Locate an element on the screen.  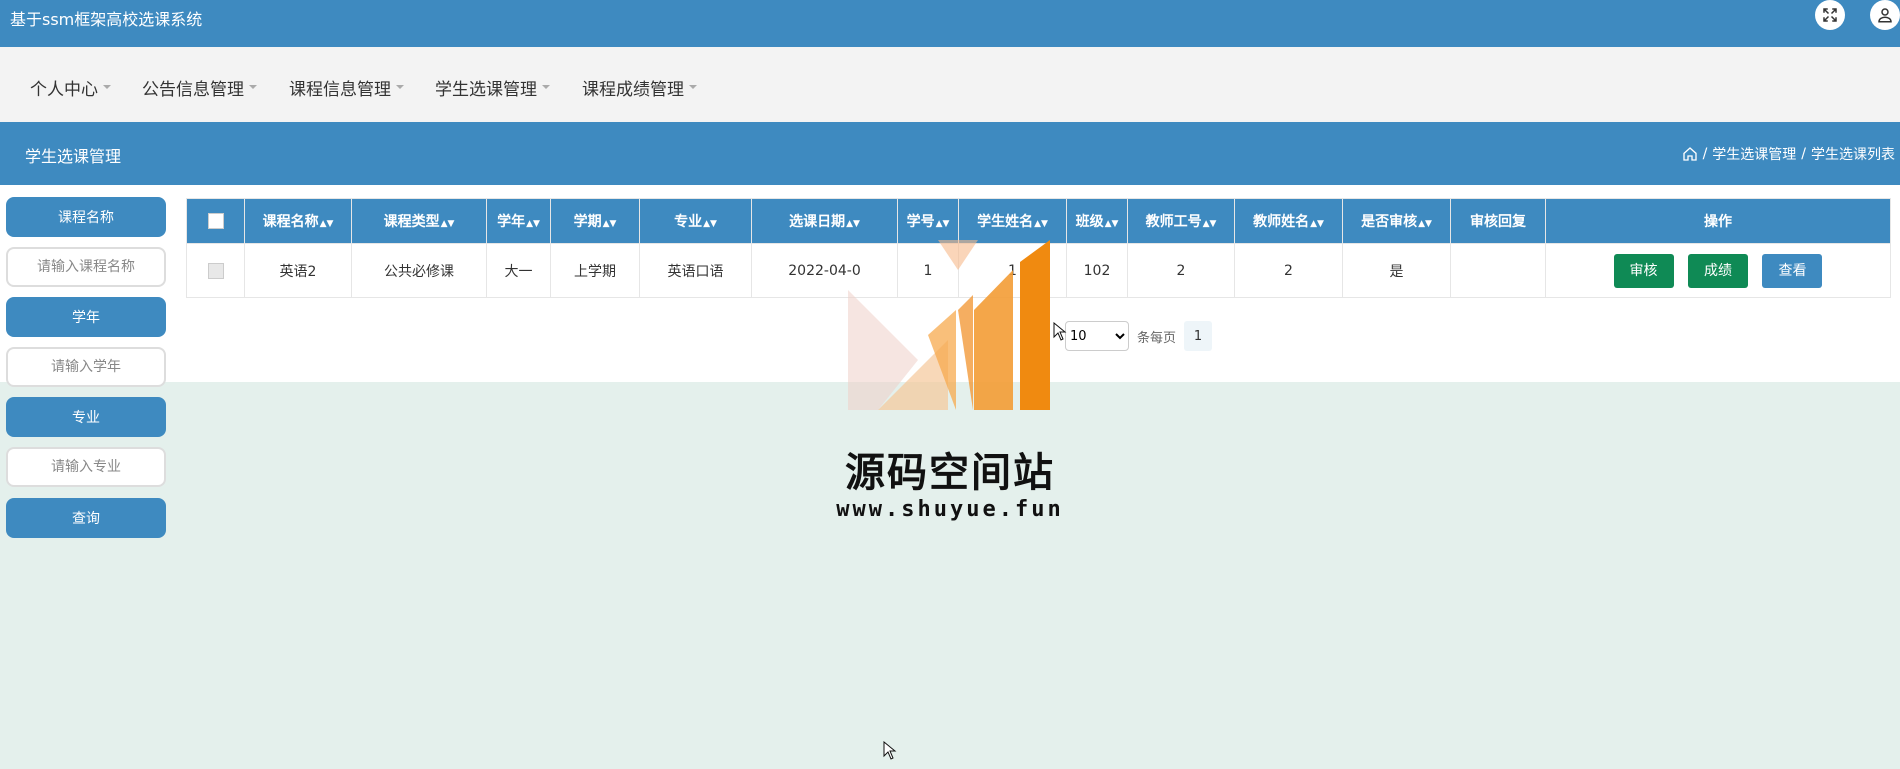
row-select-cell is located at coordinates (215, 270).